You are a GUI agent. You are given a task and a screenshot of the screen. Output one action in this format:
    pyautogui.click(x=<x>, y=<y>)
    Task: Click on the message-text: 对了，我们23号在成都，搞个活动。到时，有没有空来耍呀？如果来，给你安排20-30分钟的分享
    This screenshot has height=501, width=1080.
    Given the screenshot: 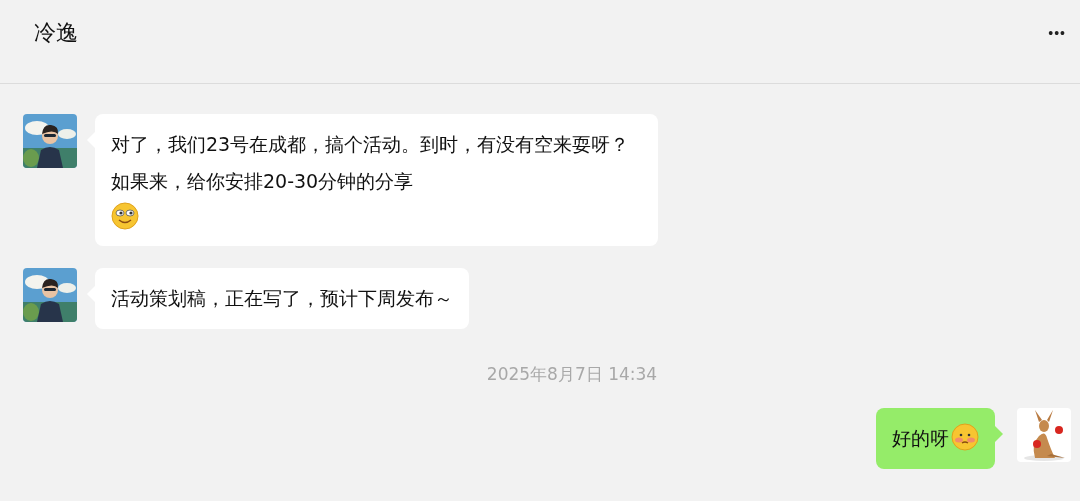 What is the action you would take?
    pyautogui.click(x=370, y=162)
    